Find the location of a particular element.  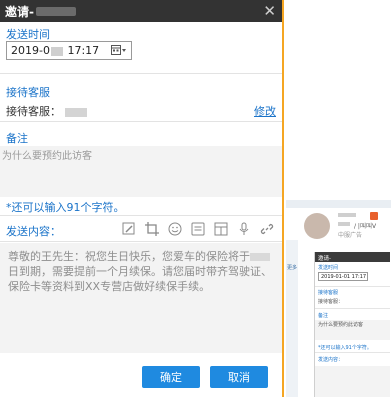

mini-date: 2019-01-01 17:17 is located at coordinates (343, 276).